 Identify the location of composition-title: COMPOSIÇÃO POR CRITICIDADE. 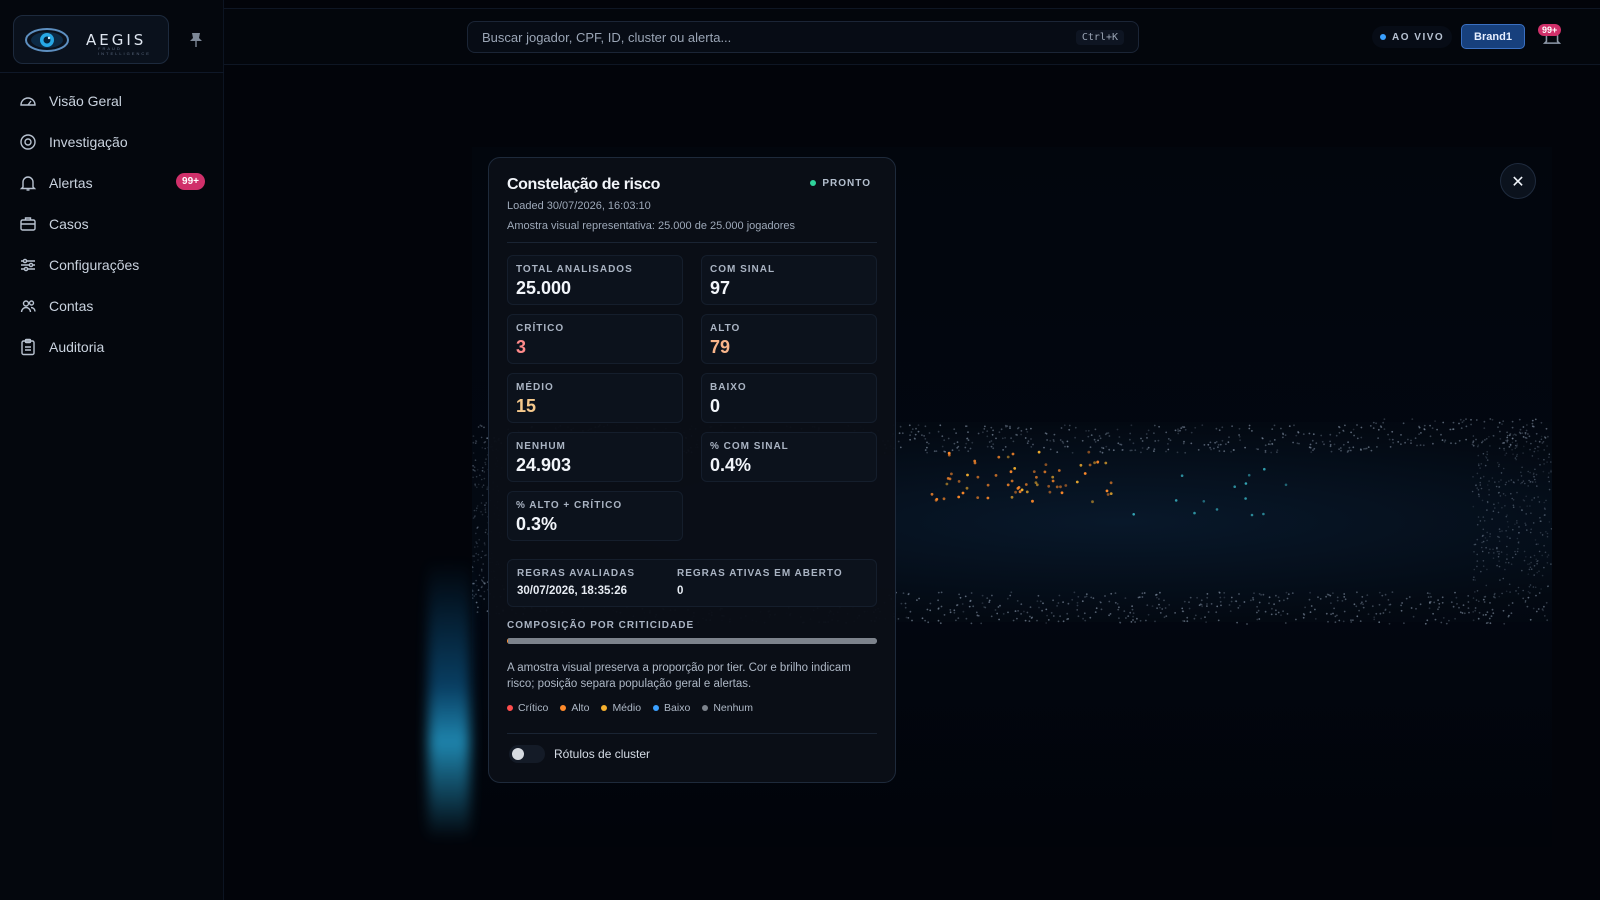
(601, 625).